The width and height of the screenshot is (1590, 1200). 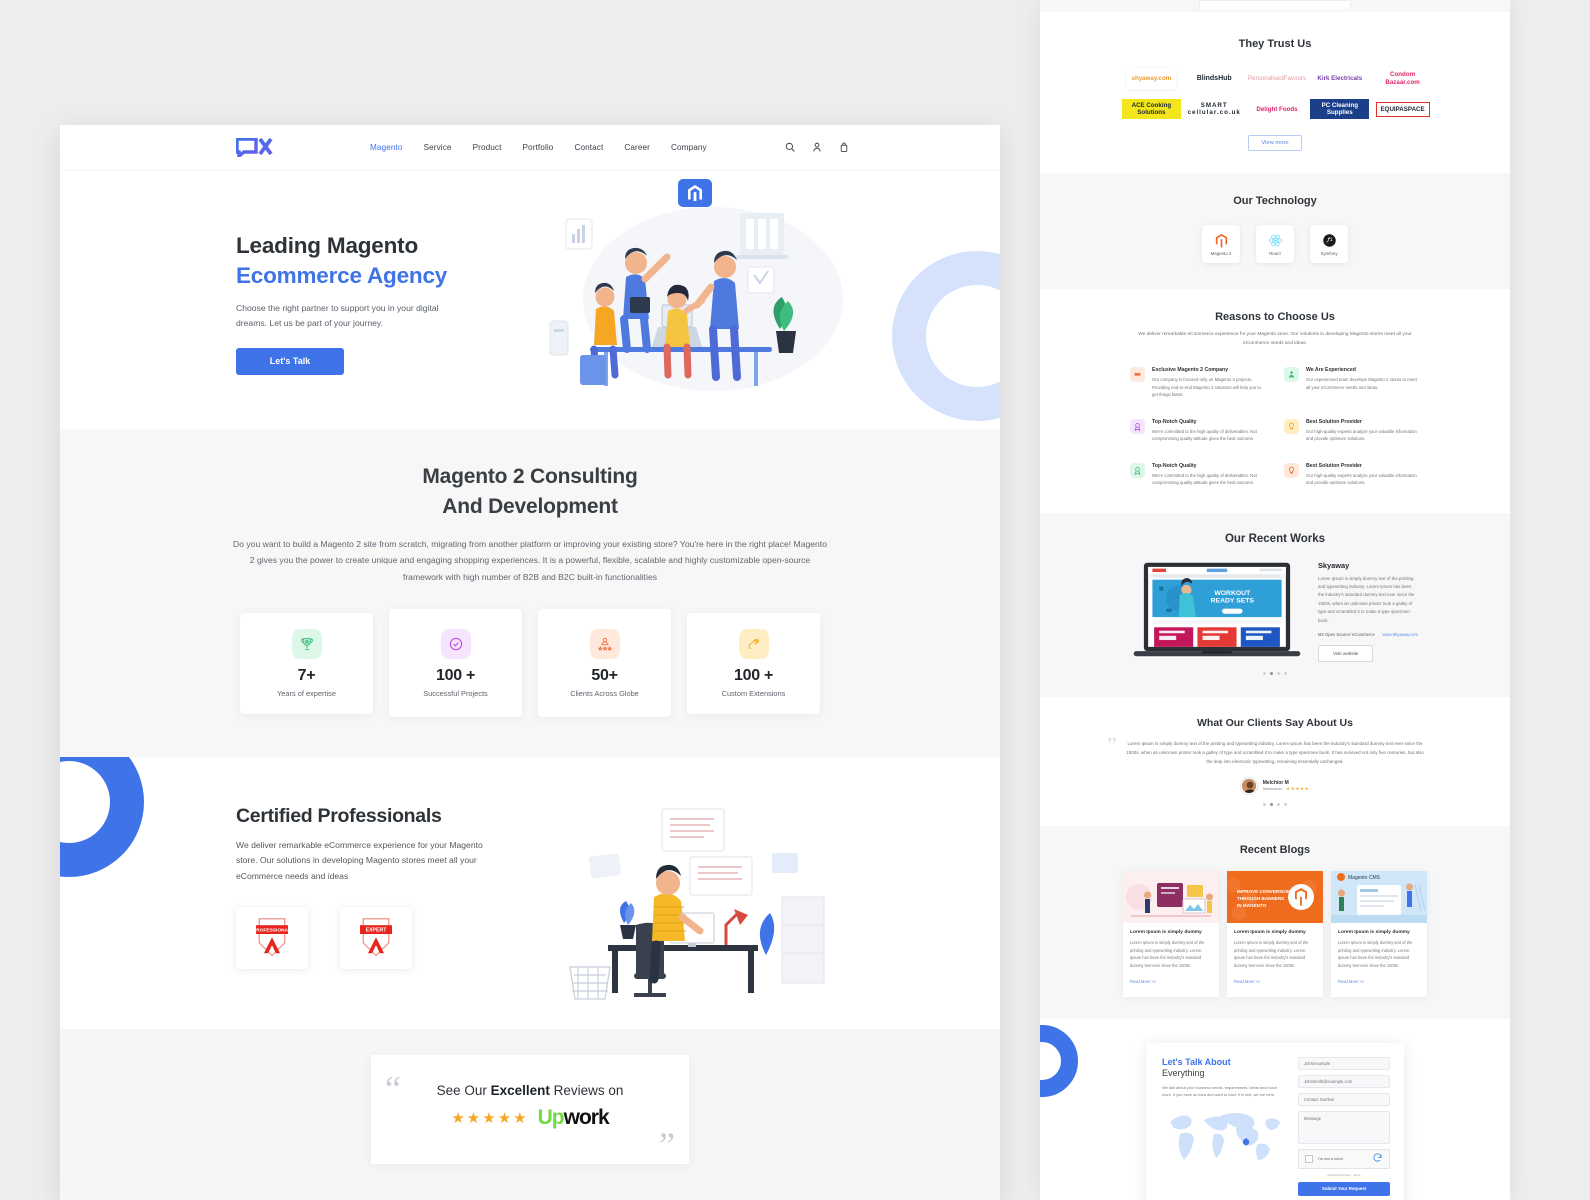 What do you see at coordinates (618, 261) in the screenshot?
I see `hero-title: Leading Magento Ecommerce Agency` at bounding box center [618, 261].